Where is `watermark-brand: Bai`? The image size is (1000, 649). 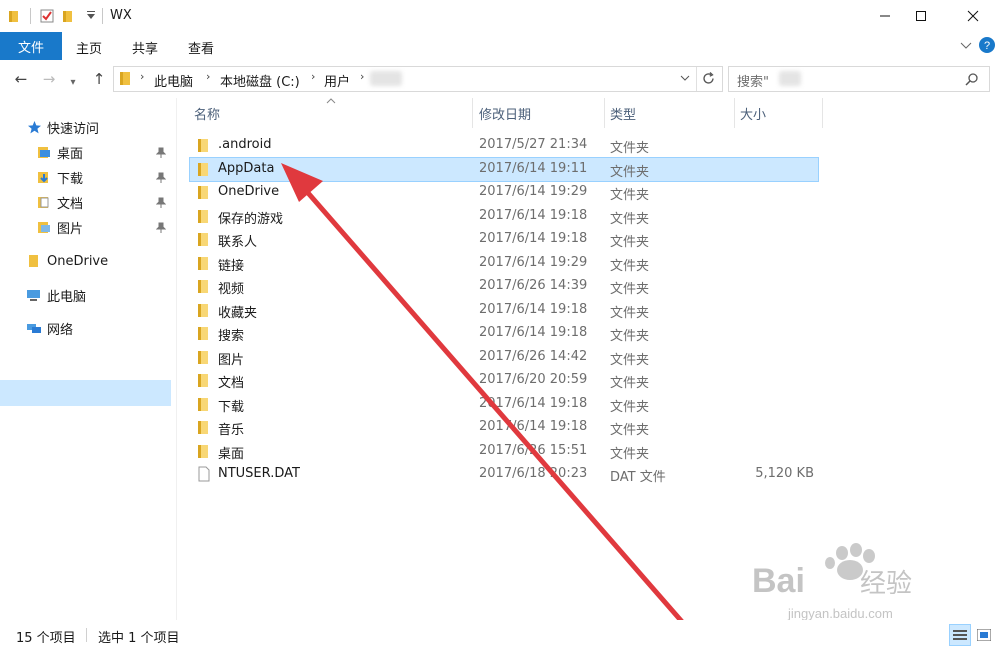
watermark-brand: Bai is located at coordinates (778, 581).